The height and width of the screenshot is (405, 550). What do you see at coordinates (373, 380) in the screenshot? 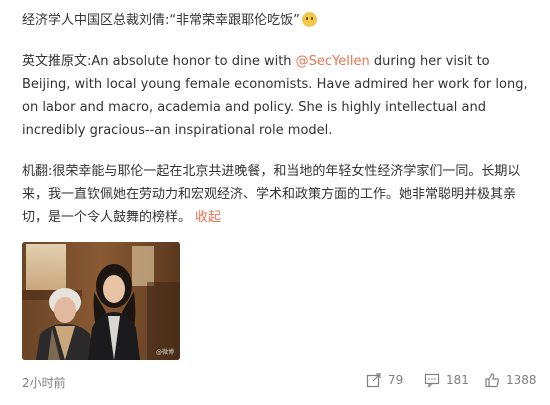
I see `share-icon` at bounding box center [373, 380].